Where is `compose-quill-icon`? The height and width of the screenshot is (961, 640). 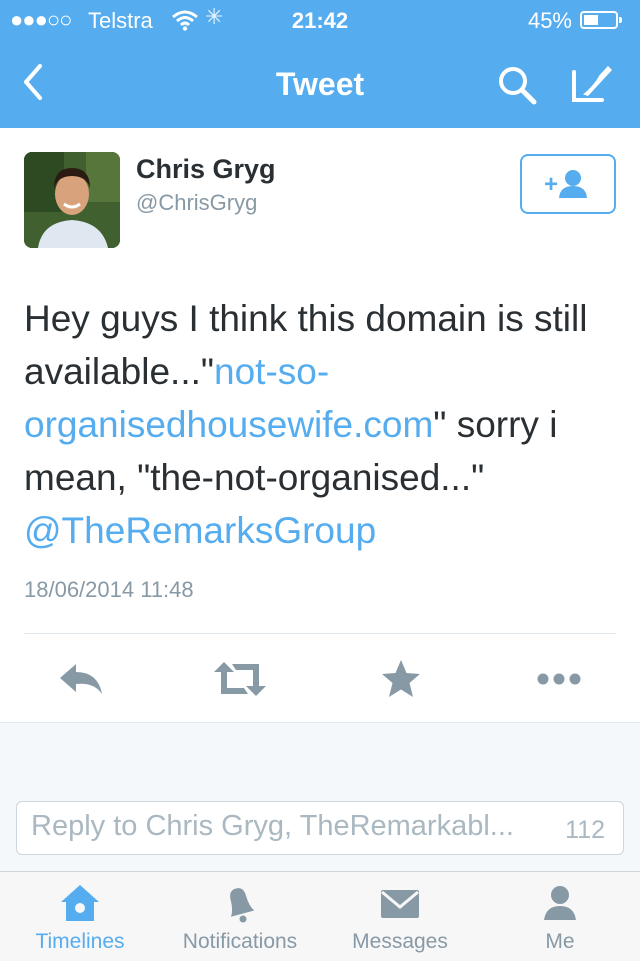
compose-quill-icon is located at coordinates (592, 84).